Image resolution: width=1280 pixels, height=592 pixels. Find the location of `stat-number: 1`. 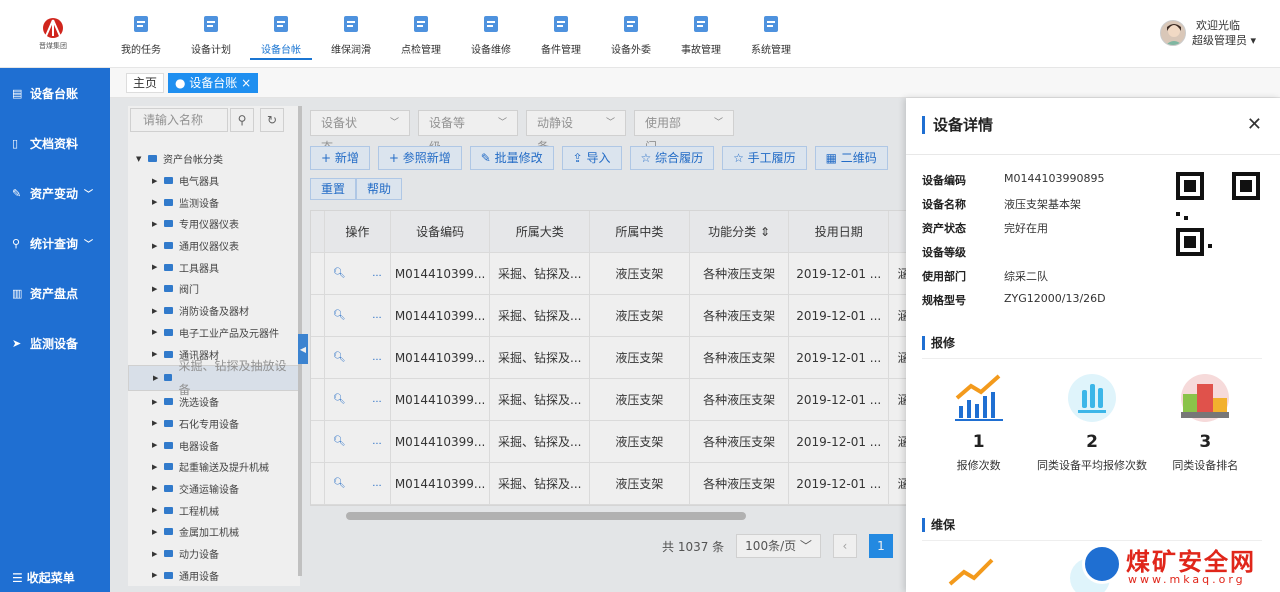

stat-number: 1 is located at coordinates (978, 442).